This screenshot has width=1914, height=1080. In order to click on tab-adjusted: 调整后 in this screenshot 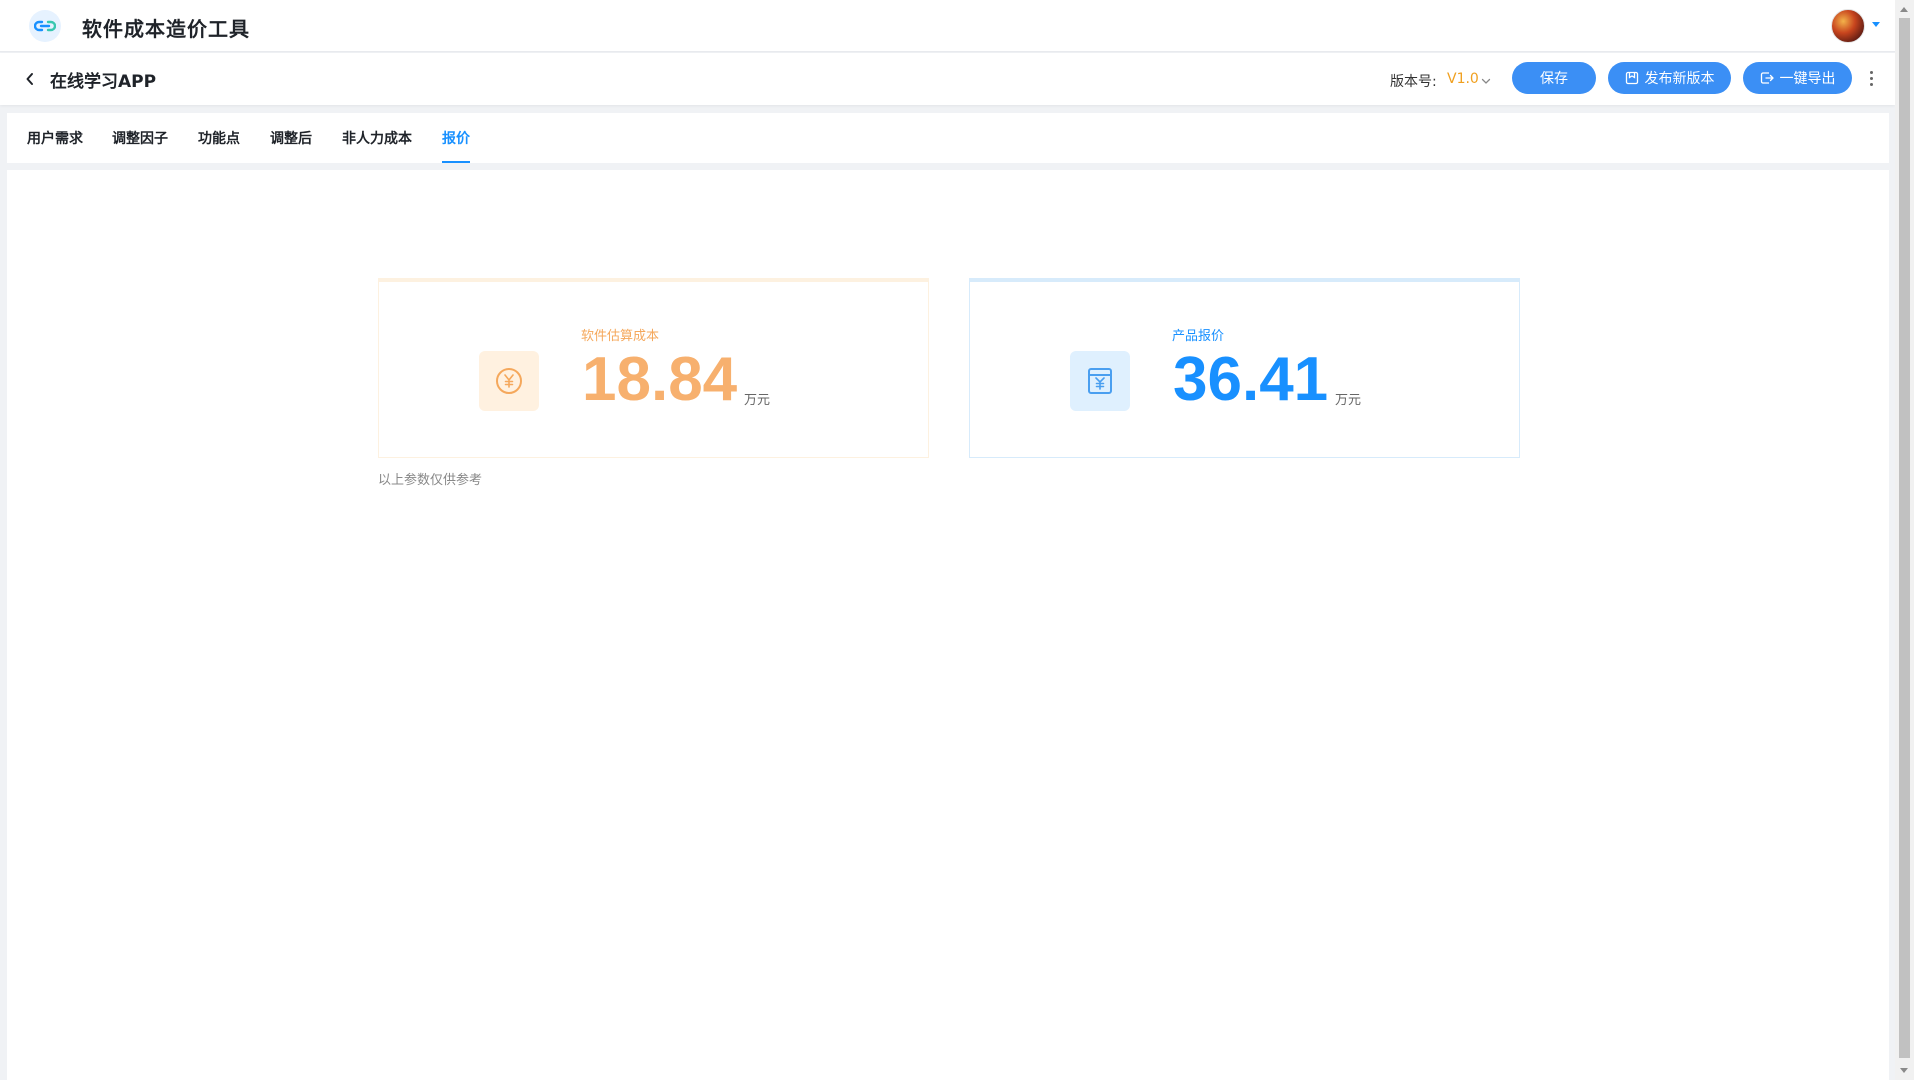, I will do `click(291, 138)`.